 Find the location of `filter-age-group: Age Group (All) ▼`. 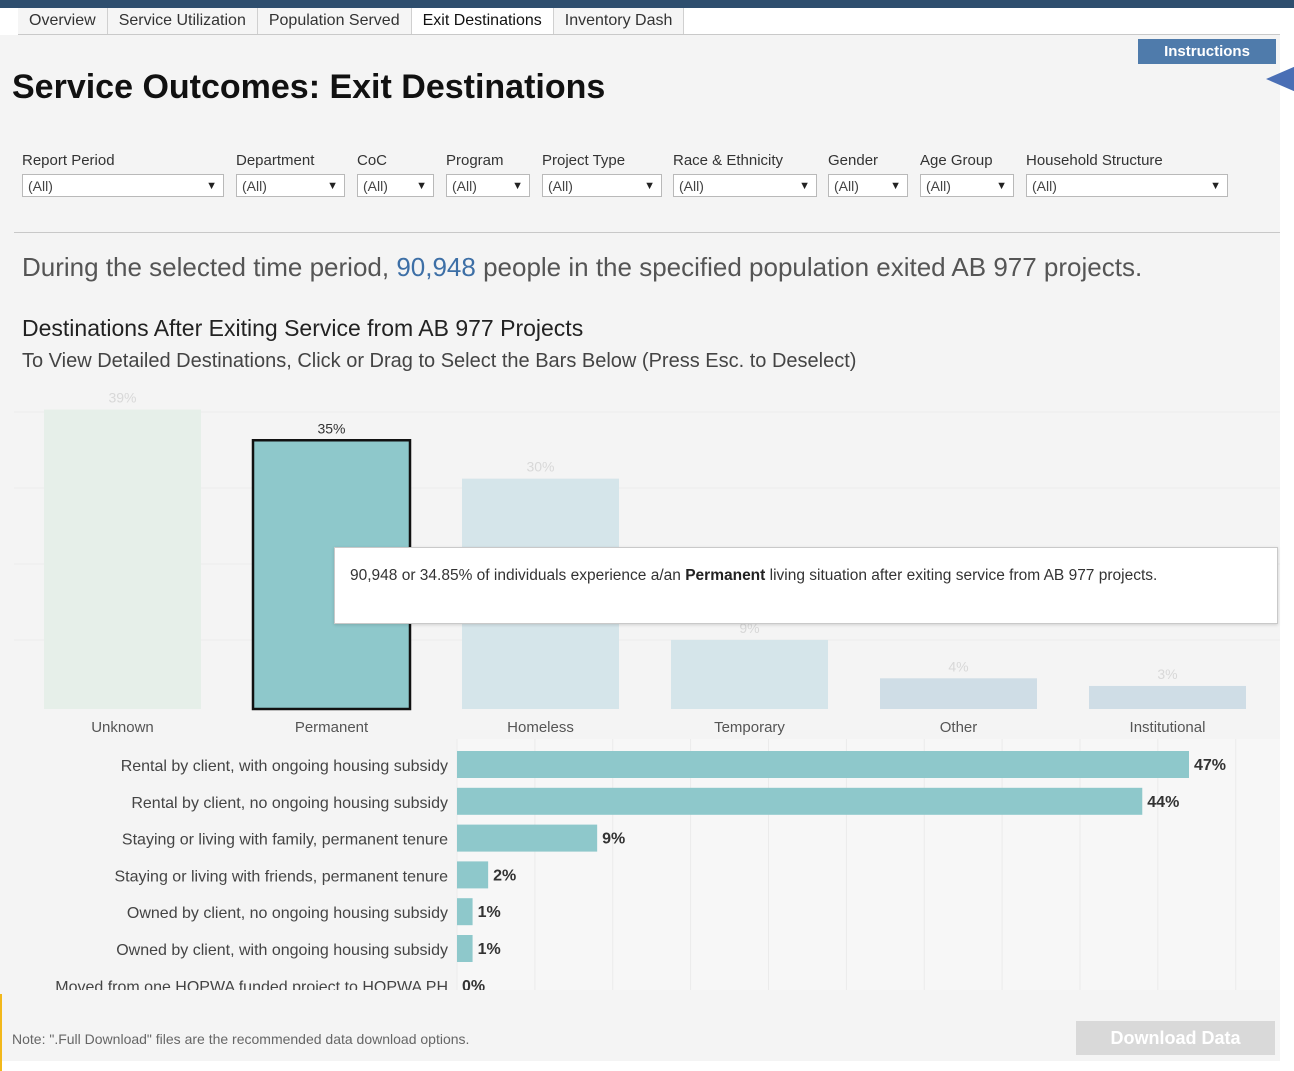

filter-age-group: Age Group (All) ▼ is located at coordinates (967, 174).